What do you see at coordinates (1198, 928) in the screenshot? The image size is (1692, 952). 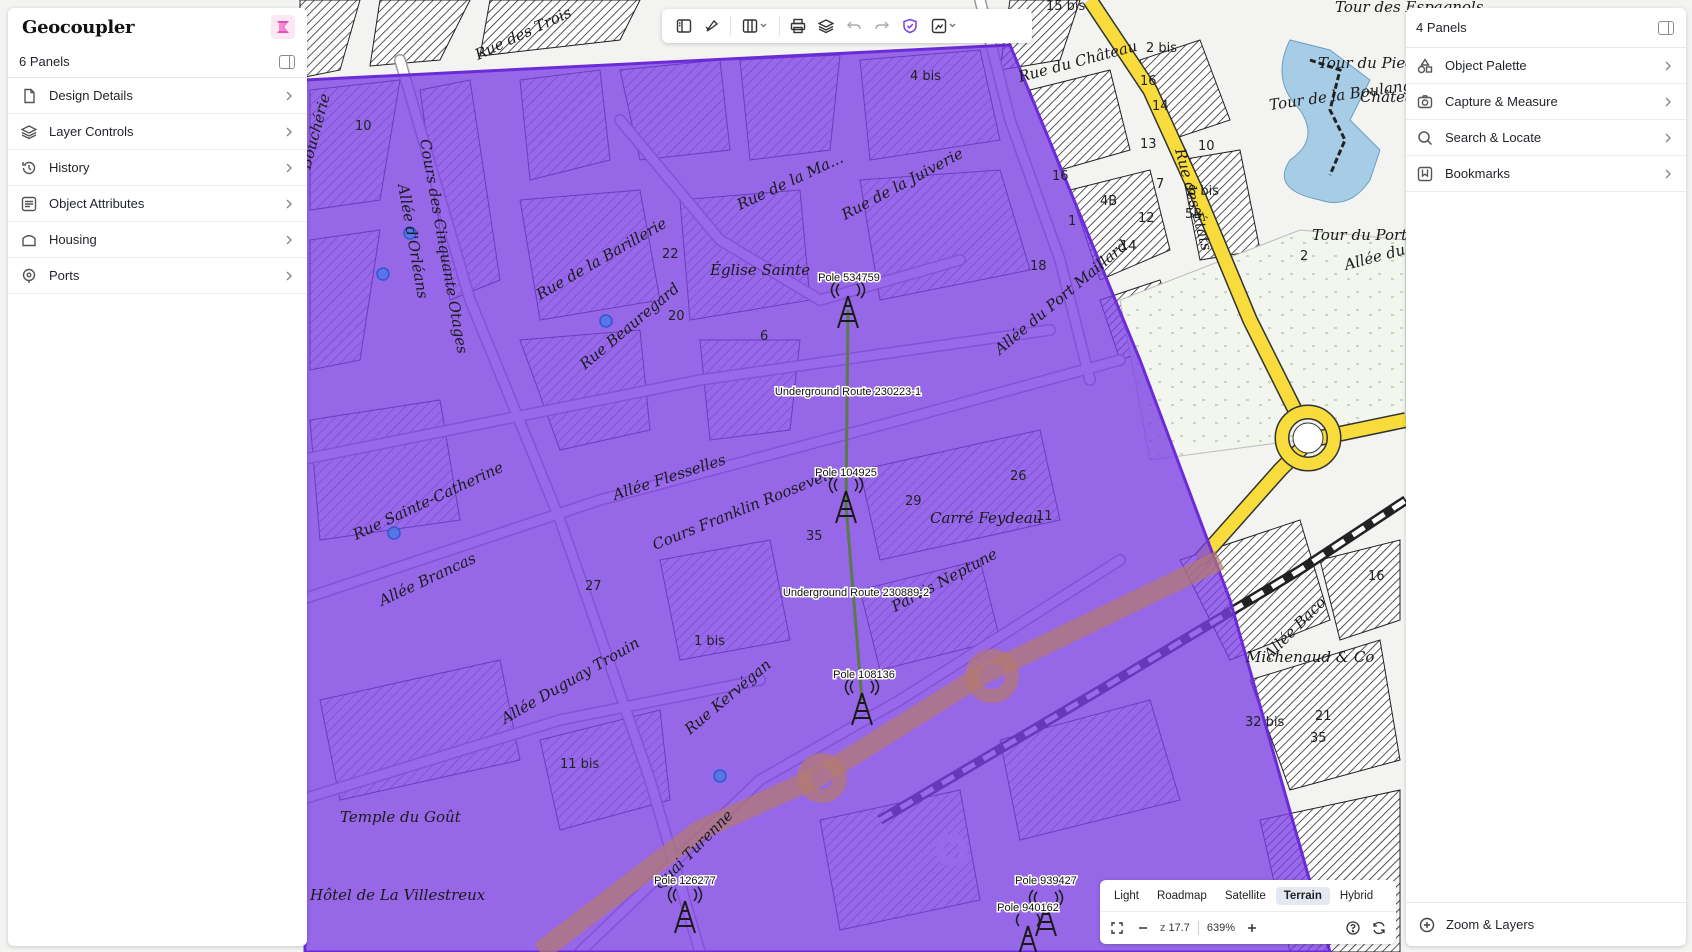 I see `zoom-separator` at bounding box center [1198, 928].